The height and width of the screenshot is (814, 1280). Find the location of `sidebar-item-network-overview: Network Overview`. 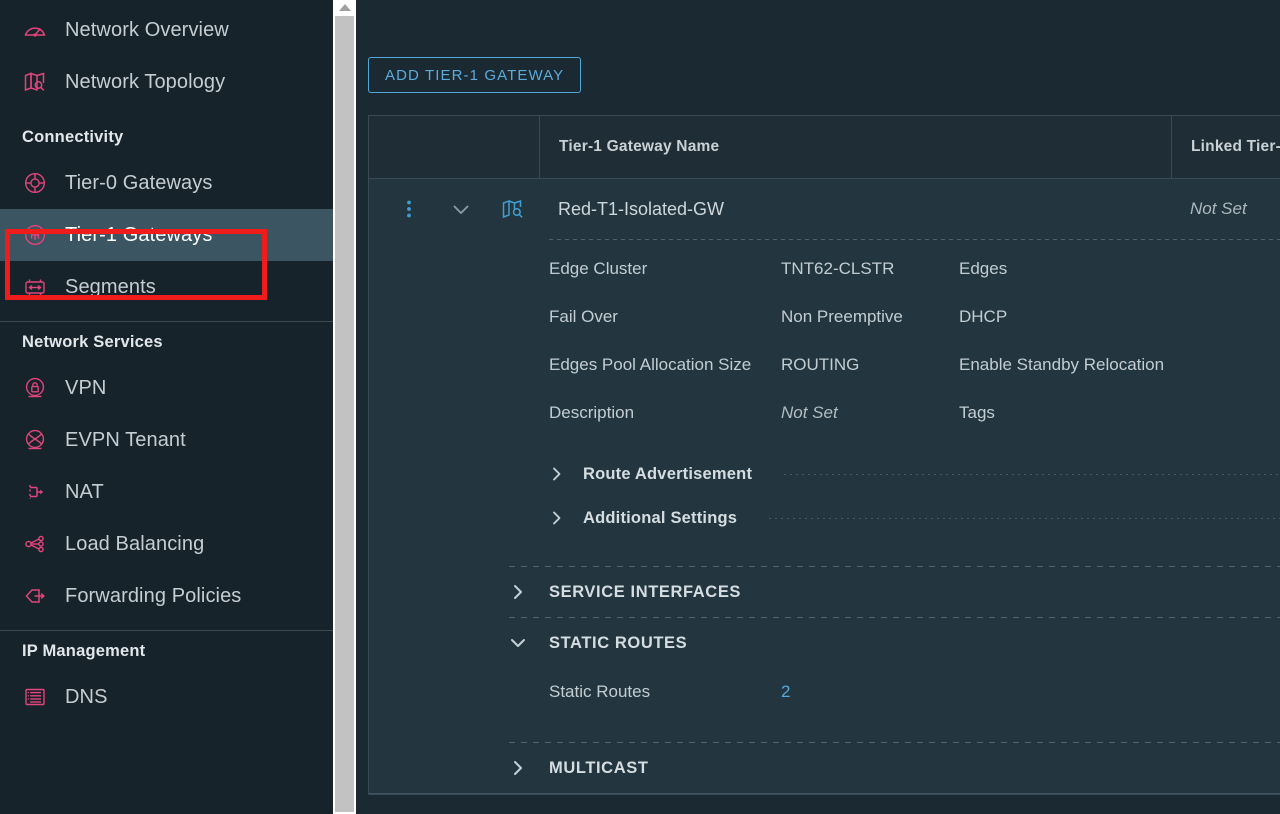

sidebar-item-network-overview: Network Overview is located at coordinates (166, 30).